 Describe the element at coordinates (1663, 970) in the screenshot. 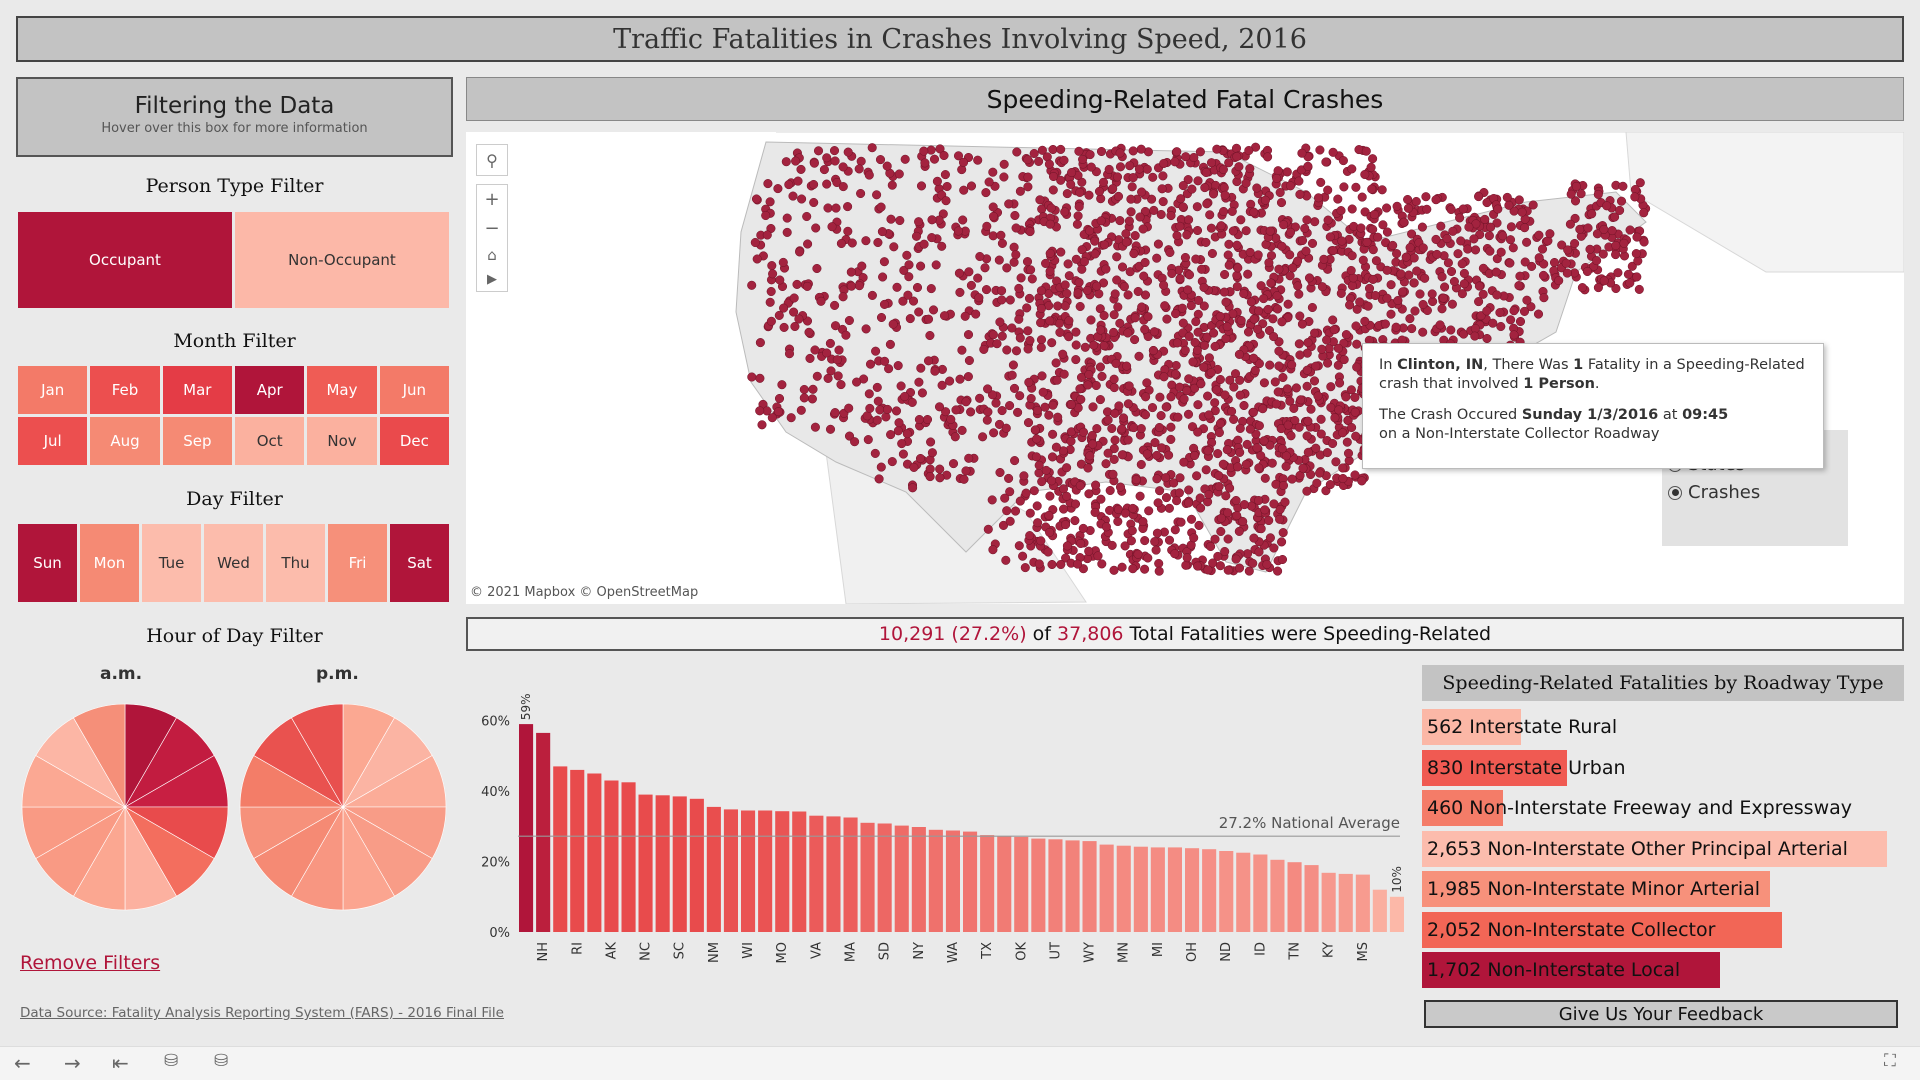

I see `roadway-row: 1,702 Non-Interstate Local` at that location.